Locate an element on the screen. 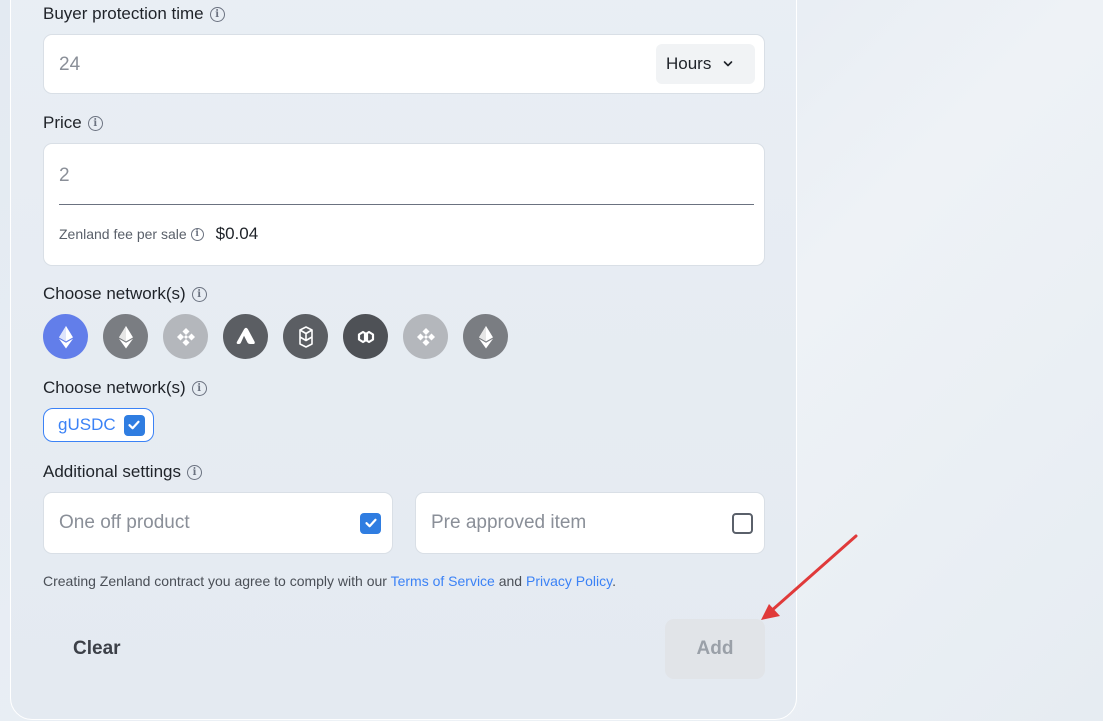 Image resolution: width=1103 pixels, height=721 pixels. time-unit-value: Hours is located at coordinates (689, 63).